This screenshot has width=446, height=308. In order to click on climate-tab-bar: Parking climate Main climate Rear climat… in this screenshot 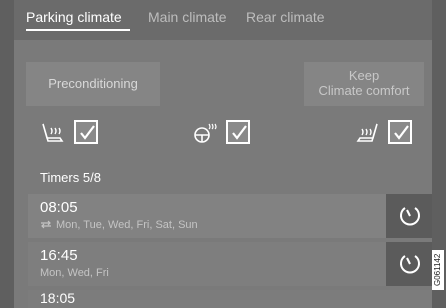, I will do `click(223, 20)`.